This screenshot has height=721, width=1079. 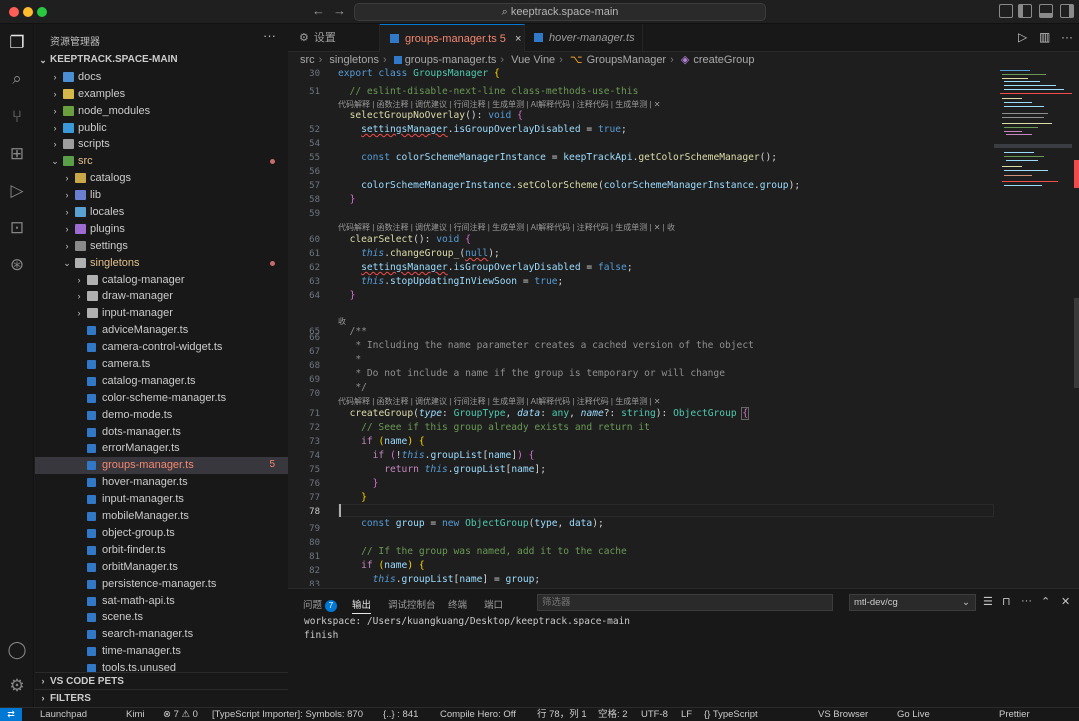 What do you see at coordinates (451, 60) in the screenshot?
I see `breadcrumb-file: groups-manager.ts` at bounding box center [451, 60].